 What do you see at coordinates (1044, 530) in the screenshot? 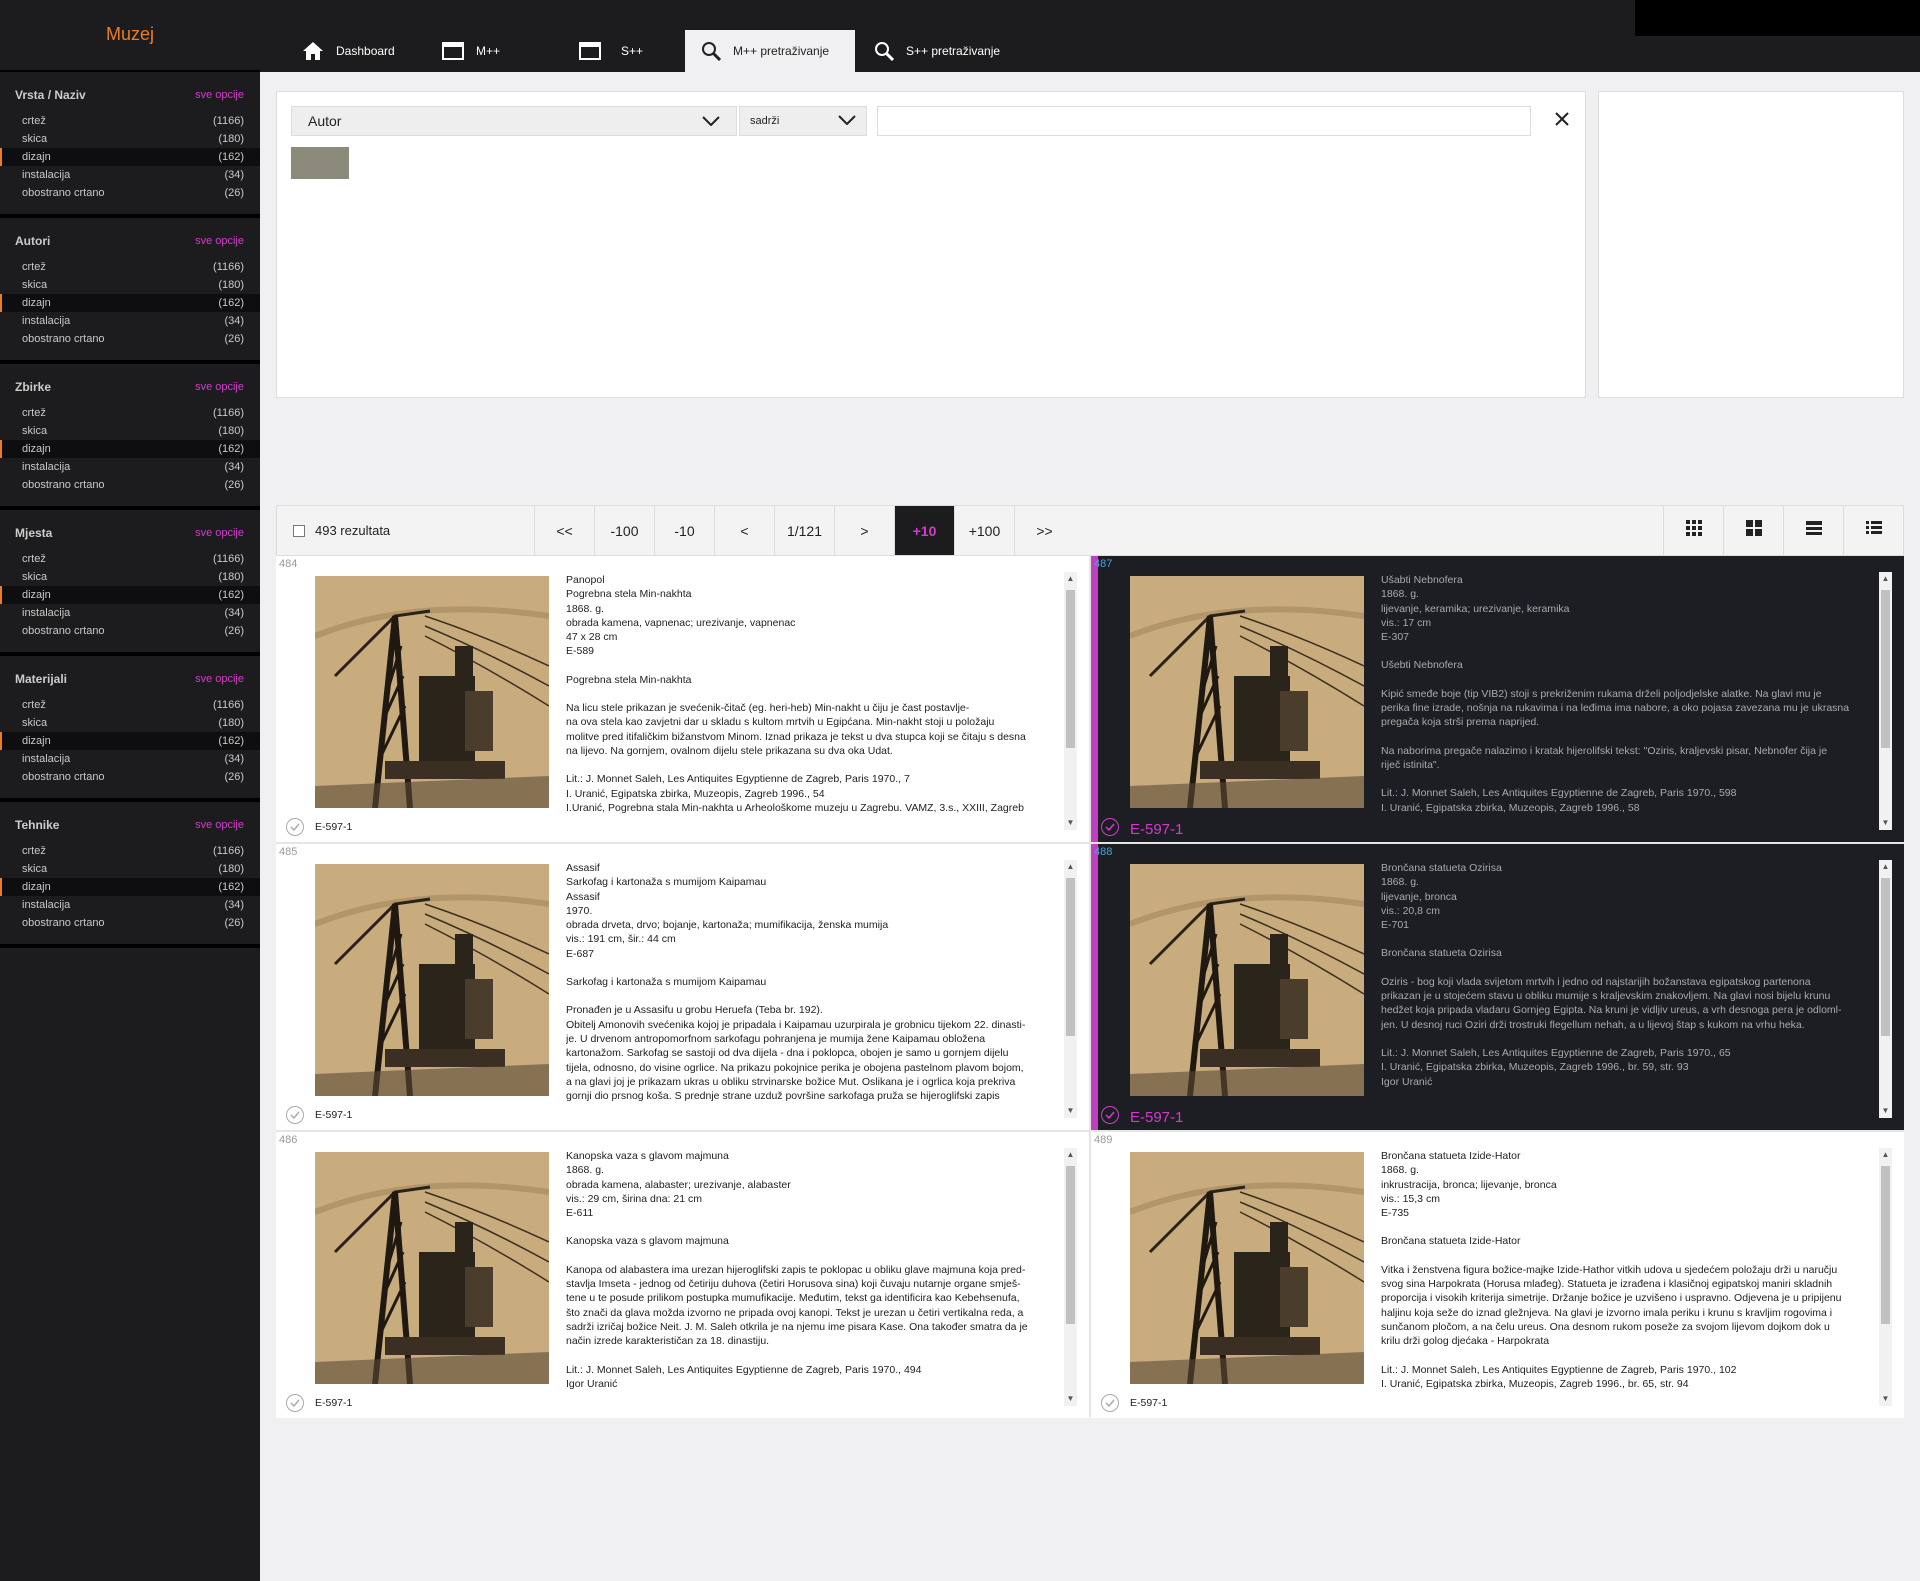
I see `pagination-button: >>` at bounding box center [1044, 530].